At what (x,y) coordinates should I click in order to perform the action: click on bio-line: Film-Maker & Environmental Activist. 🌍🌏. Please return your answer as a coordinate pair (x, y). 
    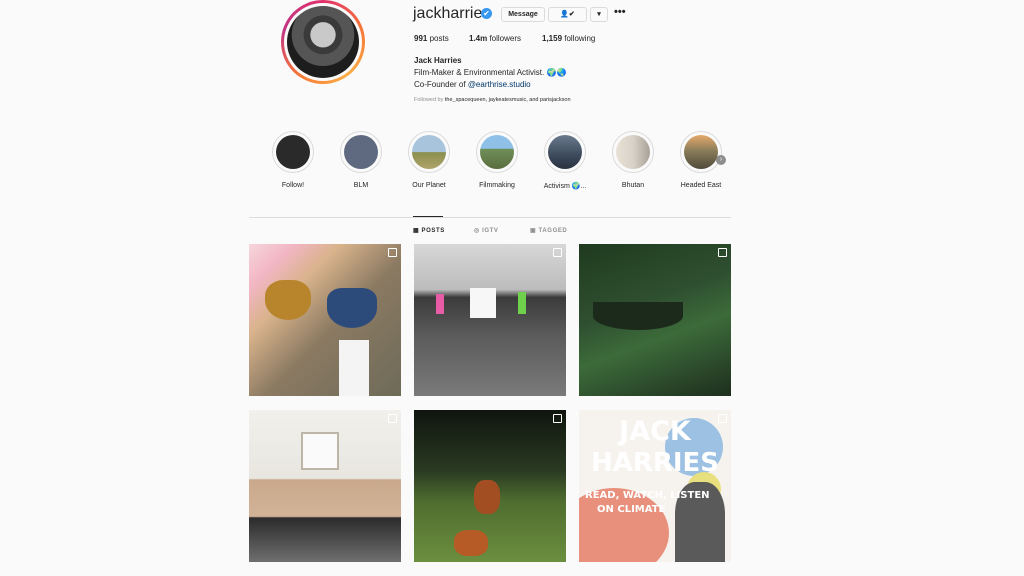
    Looking at the image, I should click on (490, 72).